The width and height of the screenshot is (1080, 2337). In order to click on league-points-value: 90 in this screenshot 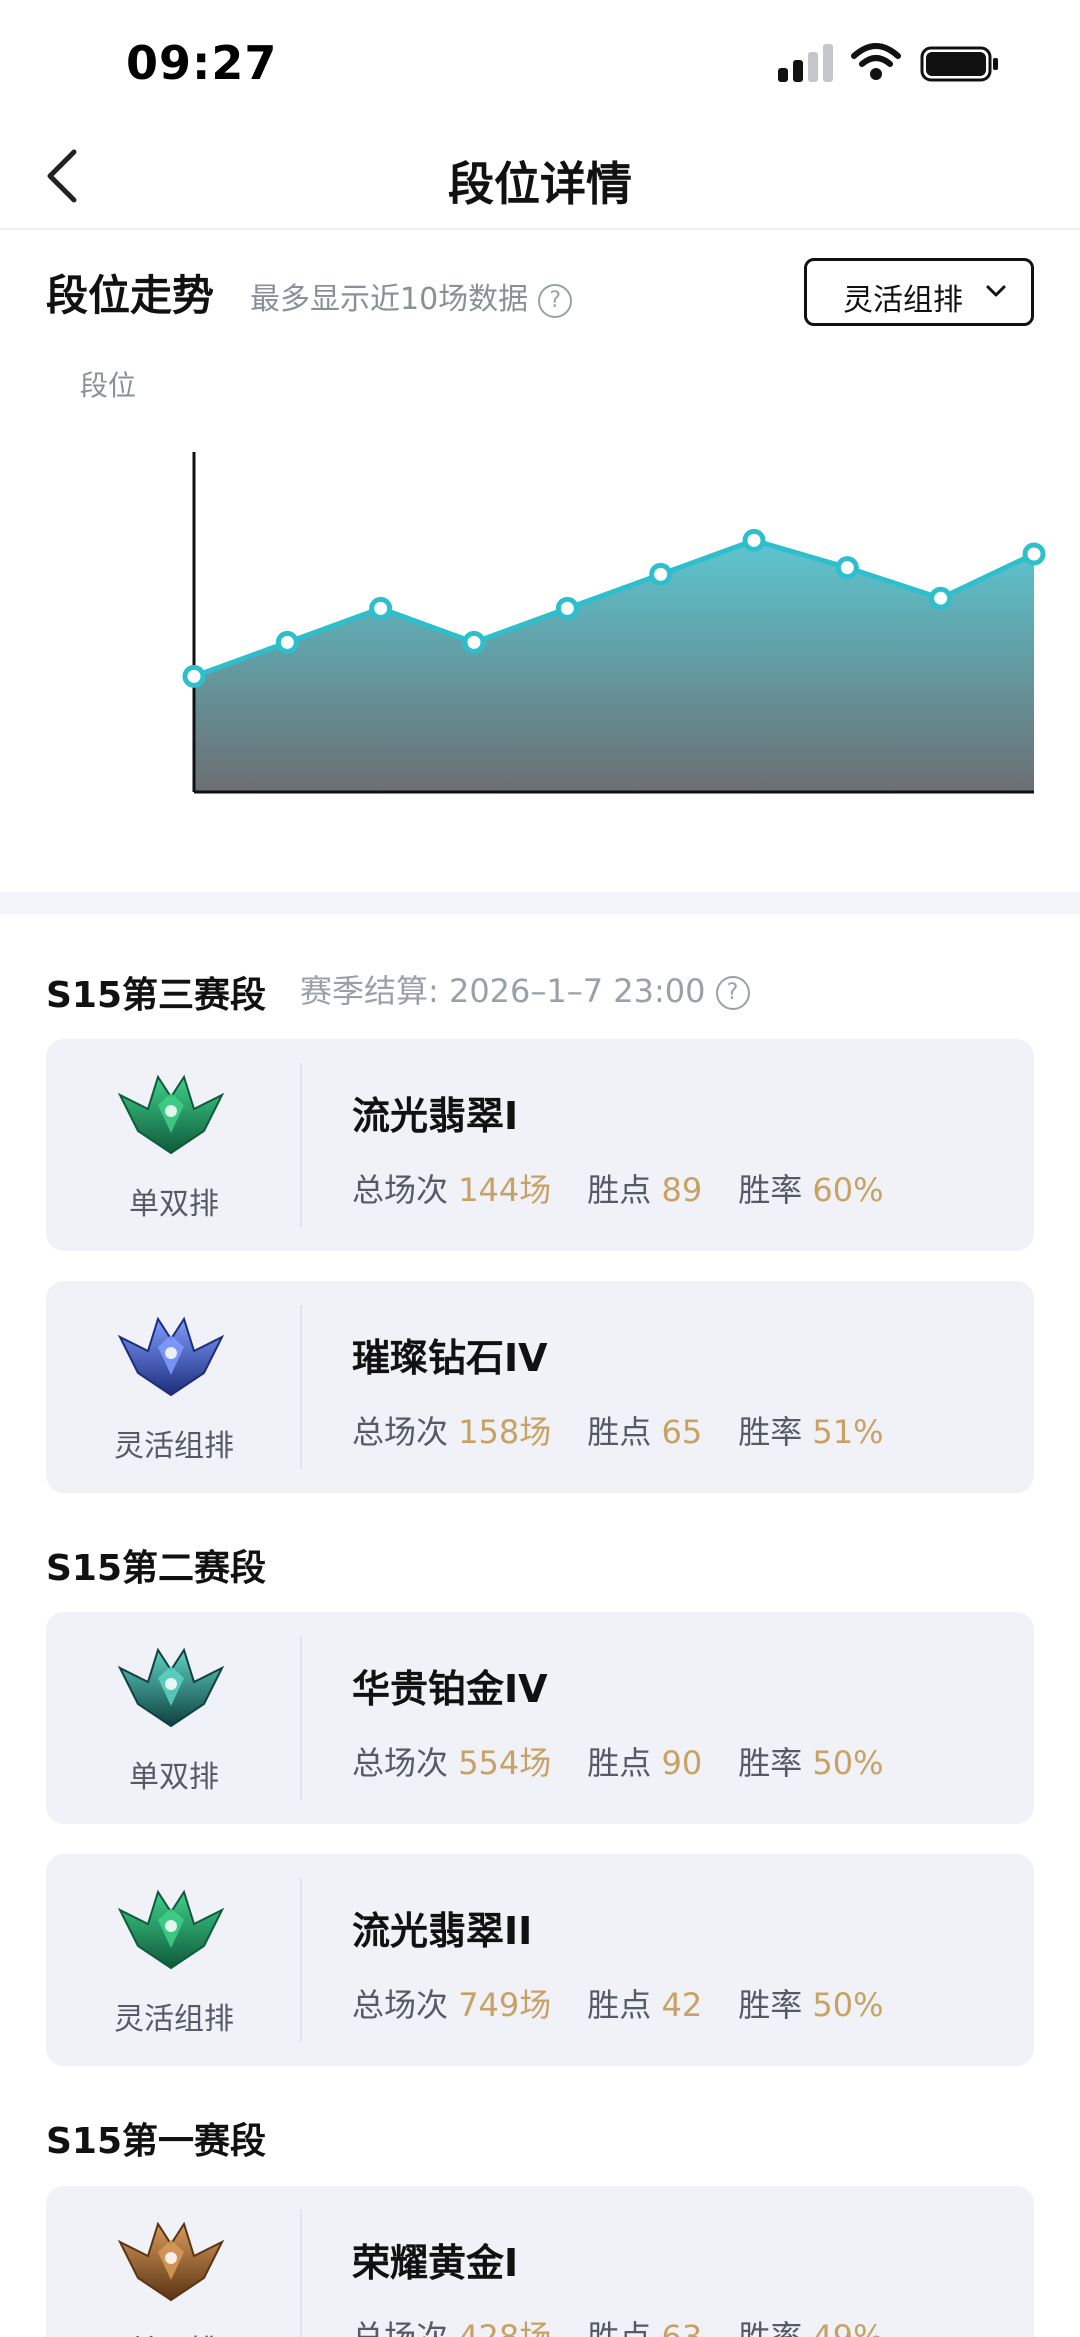, I will do `click(682, 1763)`.